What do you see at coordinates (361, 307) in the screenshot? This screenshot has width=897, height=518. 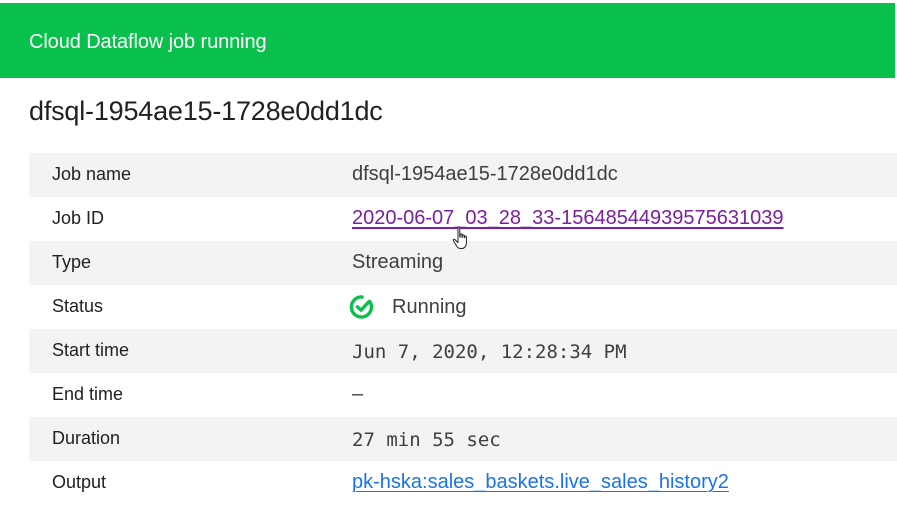 I see `running-check-icon` at bounding box center [361, 307].